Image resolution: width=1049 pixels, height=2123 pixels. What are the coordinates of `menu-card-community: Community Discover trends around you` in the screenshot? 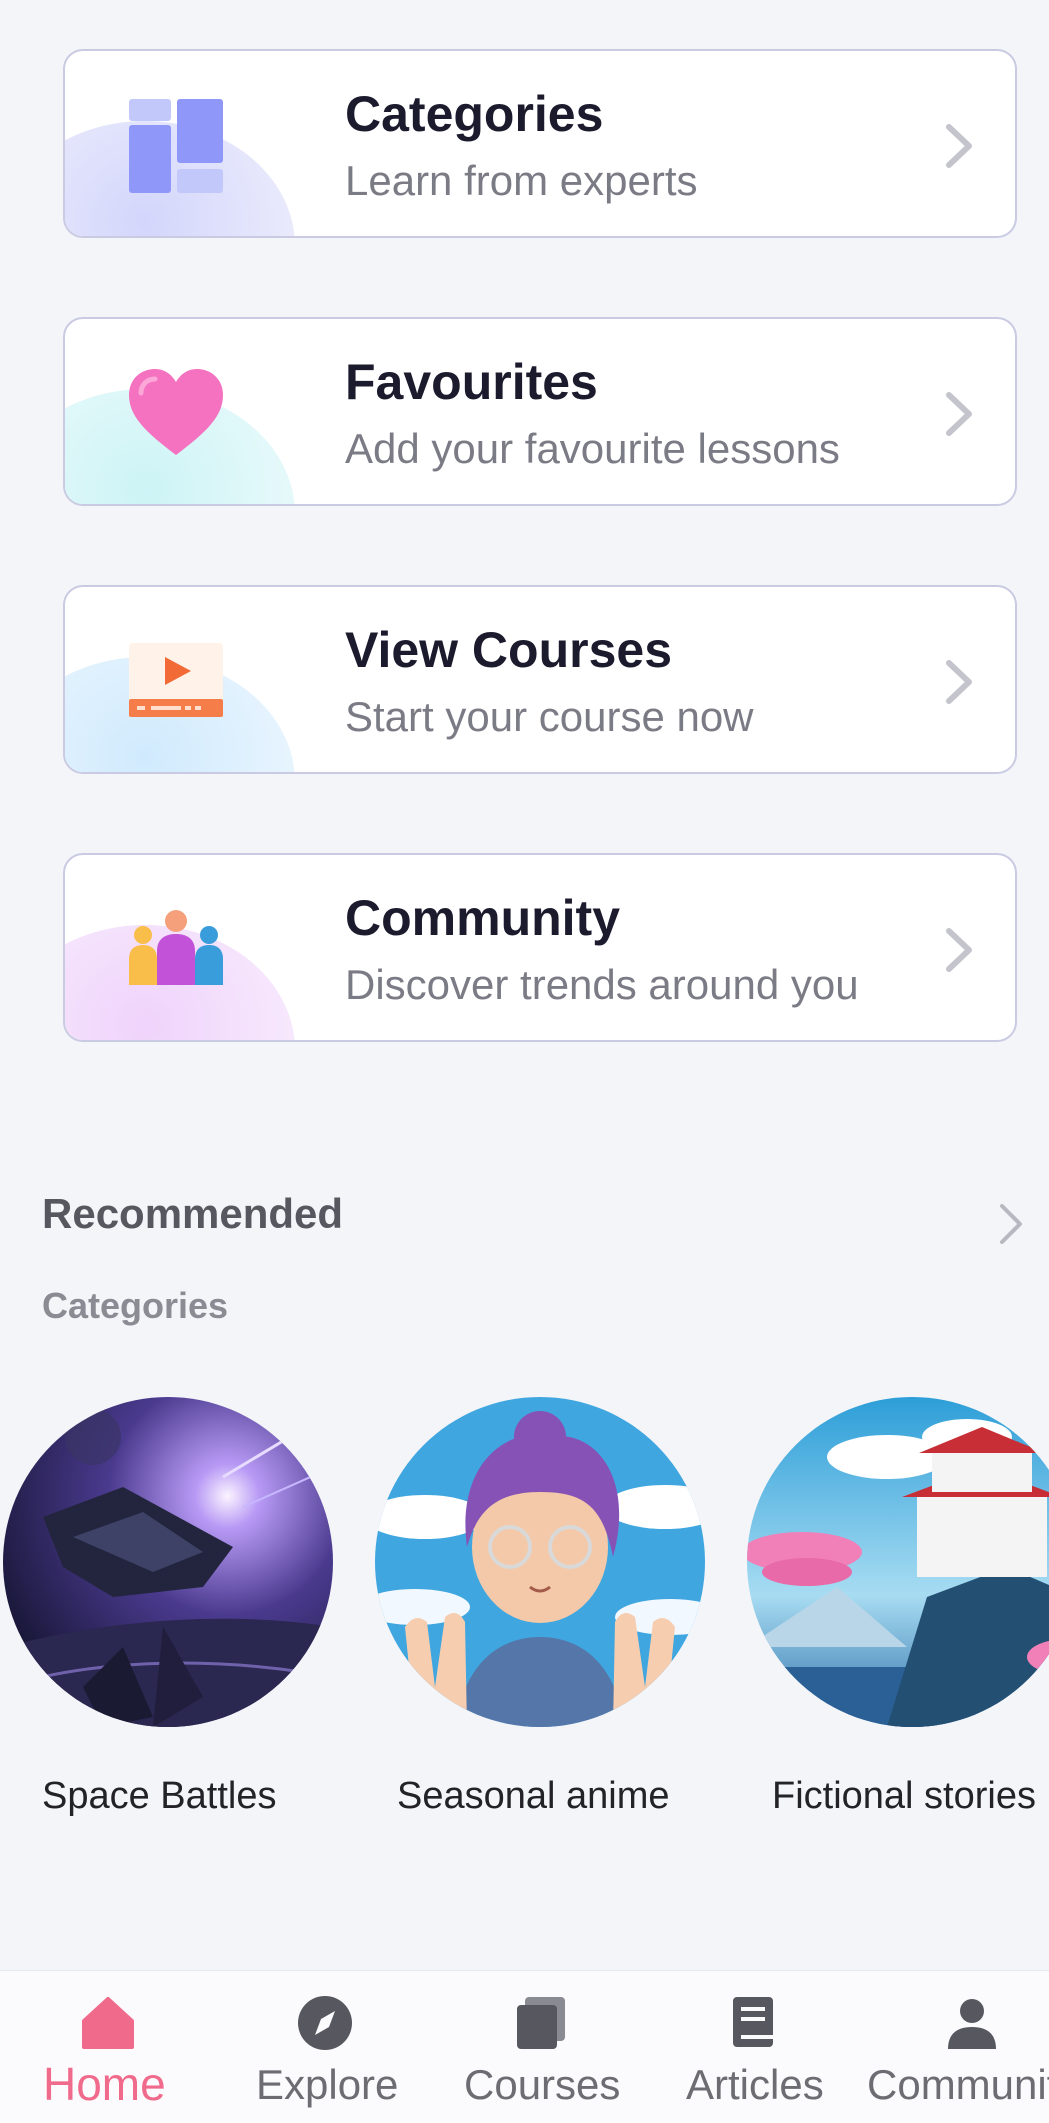 It's located at (540, 947).